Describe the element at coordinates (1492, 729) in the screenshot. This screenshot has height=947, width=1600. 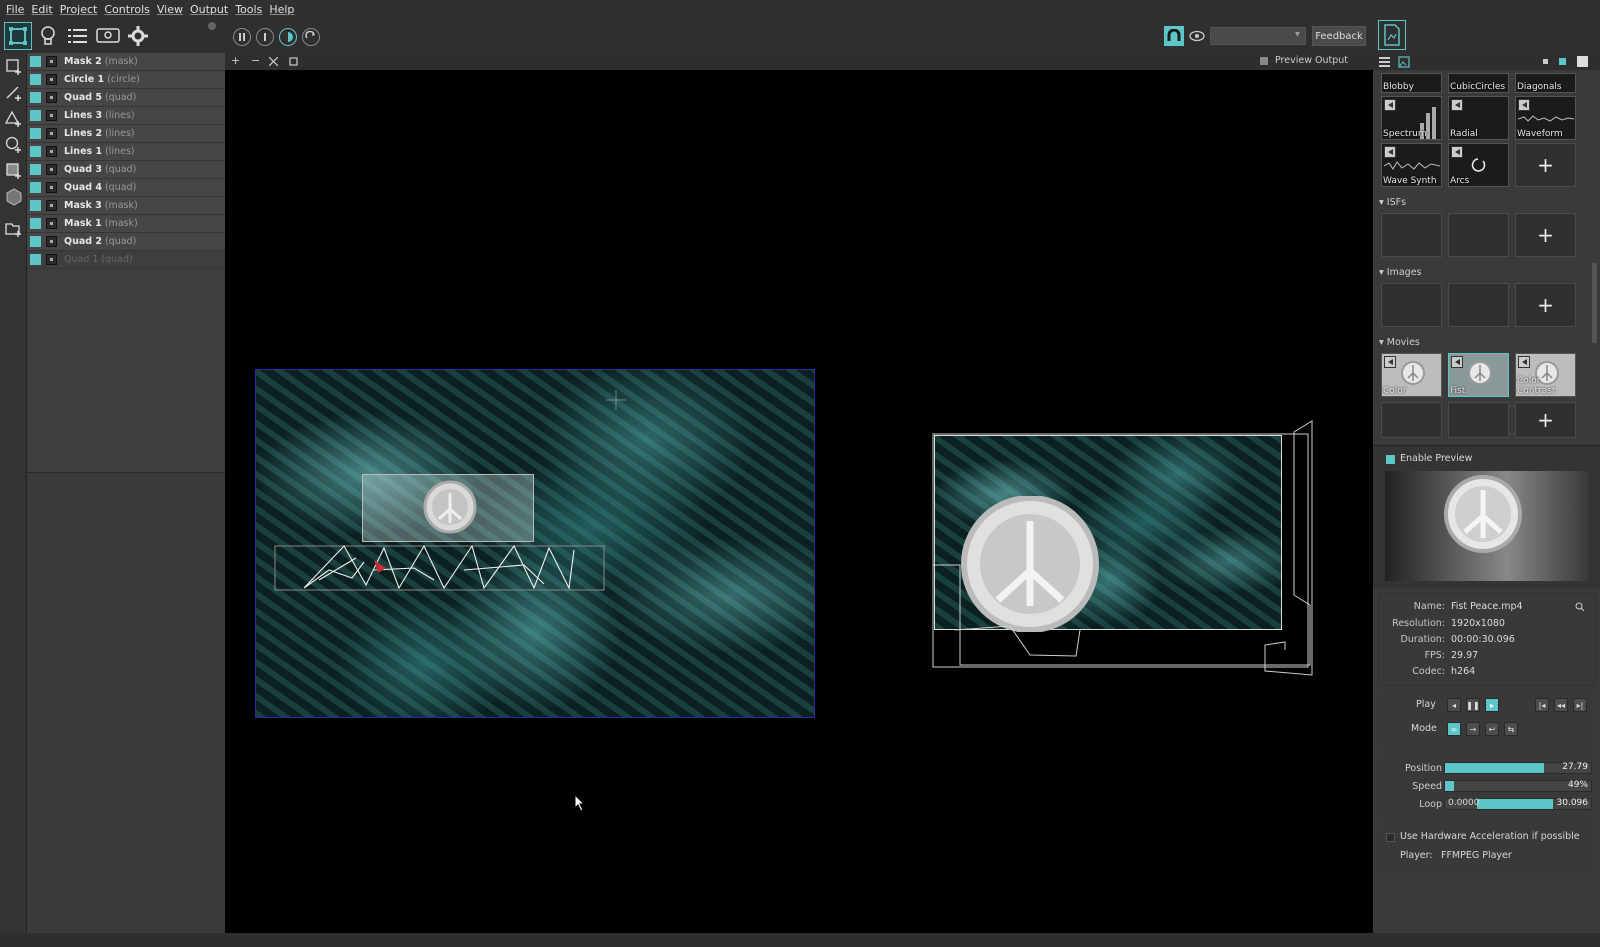
I see `mode-return-button: ↩` at that location.